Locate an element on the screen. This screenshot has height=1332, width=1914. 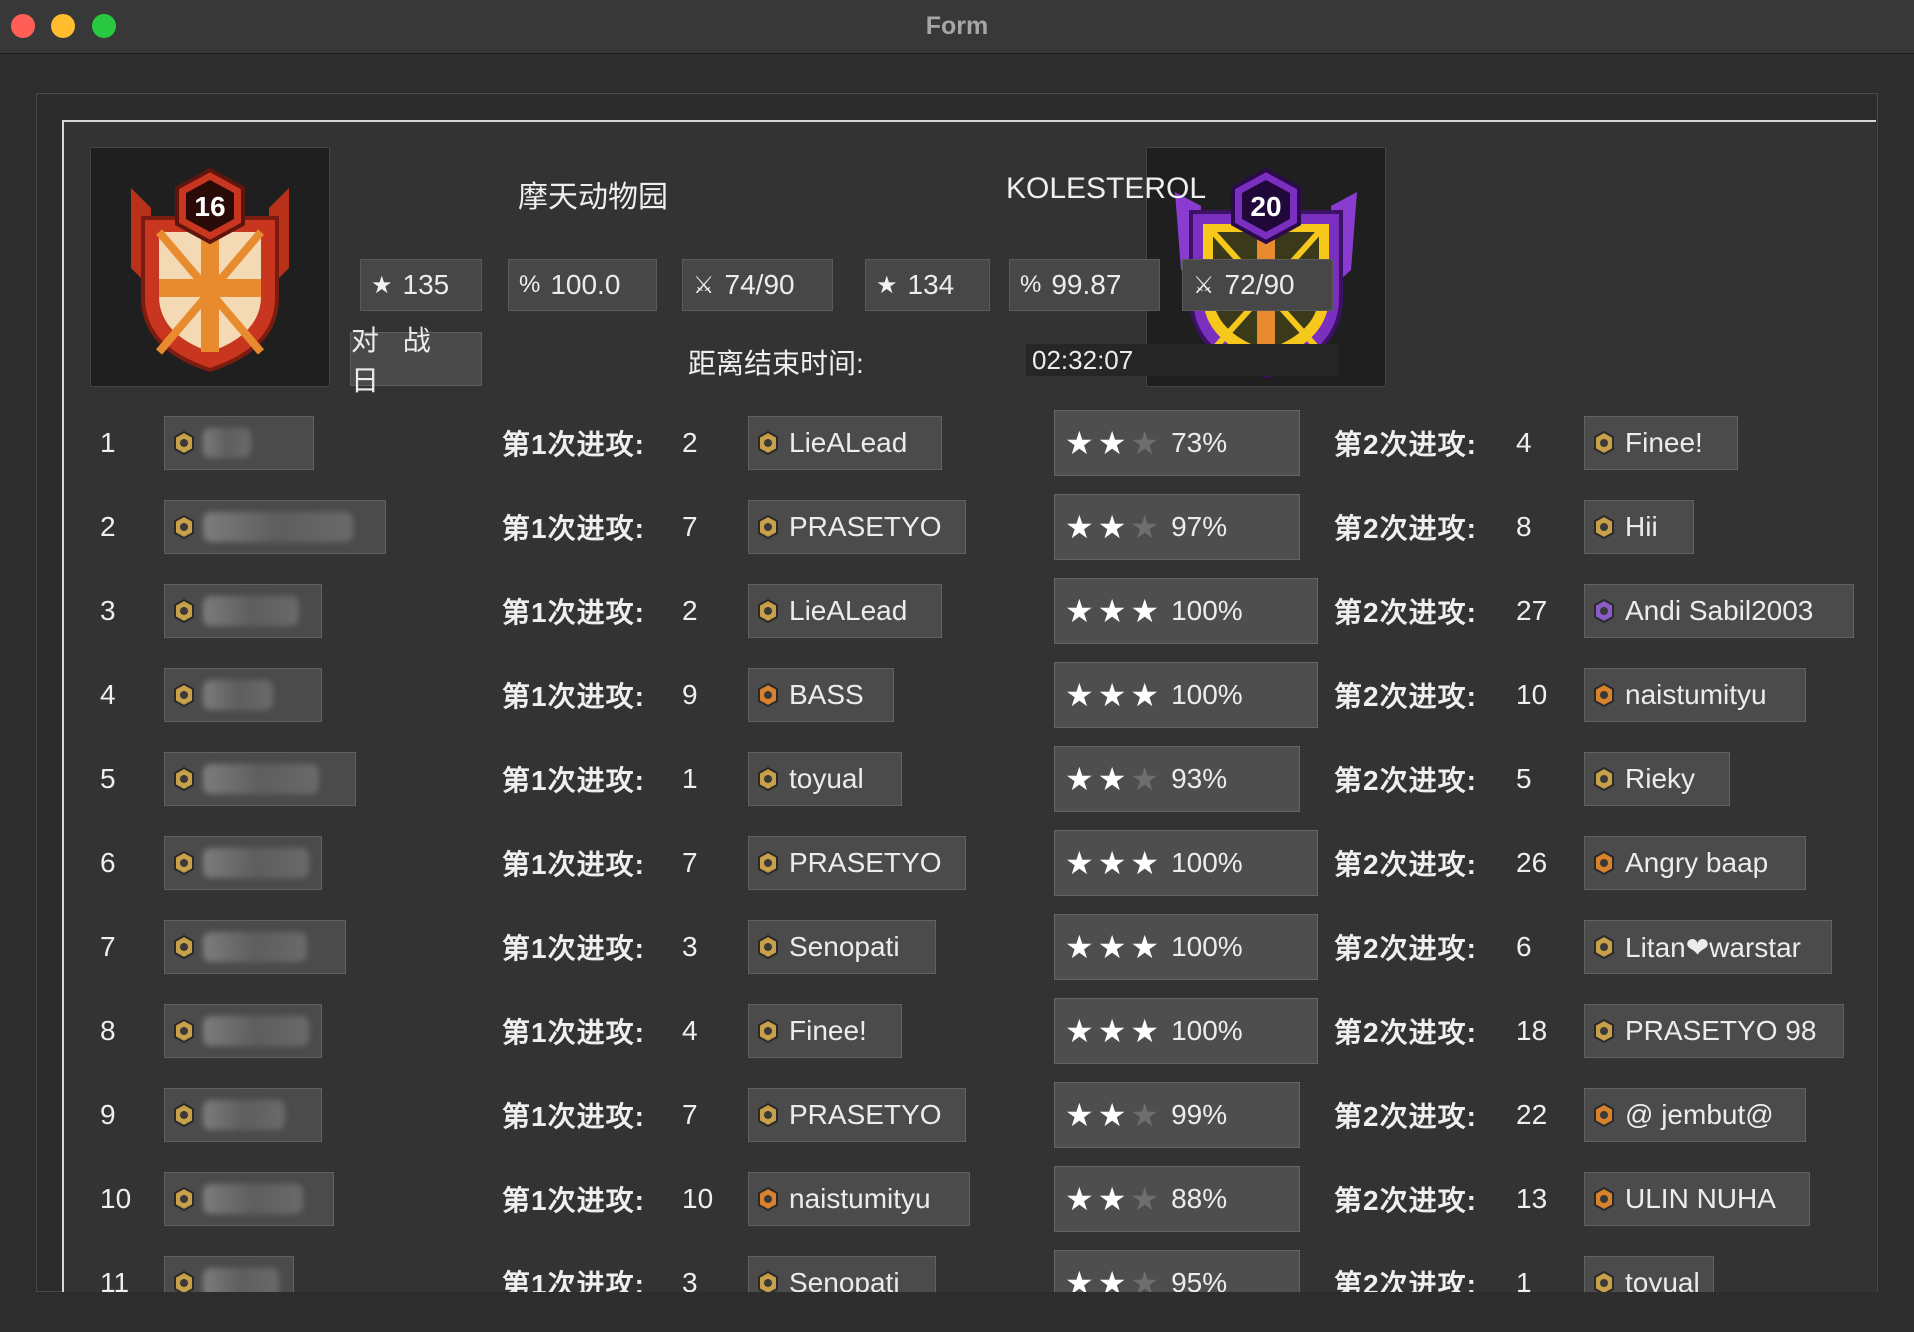
attack2-target-rank: 18 is located at coordinates (1532, 1030).